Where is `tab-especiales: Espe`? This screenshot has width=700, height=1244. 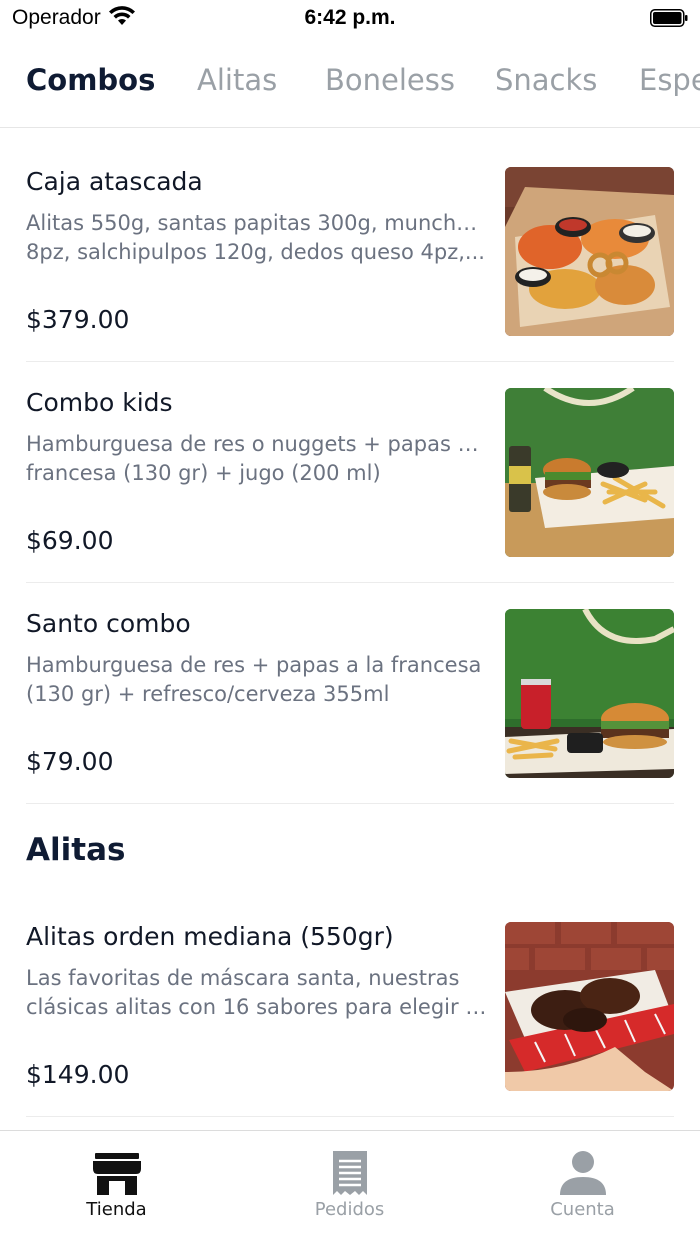 tab-especiales: Espe is located at coordinates (669, 80).